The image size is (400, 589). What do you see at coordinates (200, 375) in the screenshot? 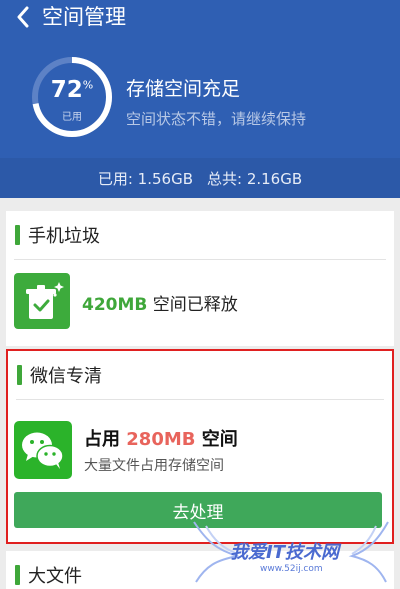
I see `wechat-section-header: 微信专清` at bounding box center [200, 375].